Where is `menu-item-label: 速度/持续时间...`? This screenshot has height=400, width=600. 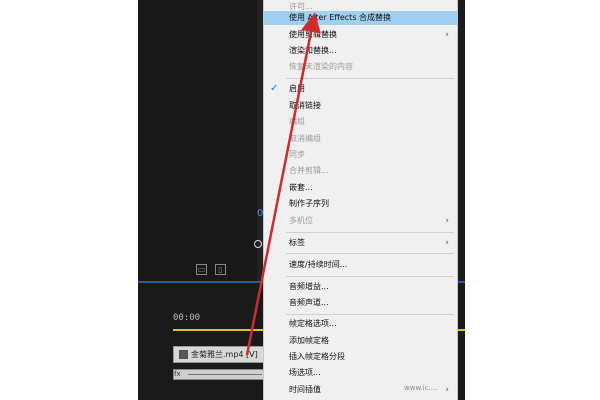 menu-item-label: 速度/持续时间... is located at coordinates (318, 264).